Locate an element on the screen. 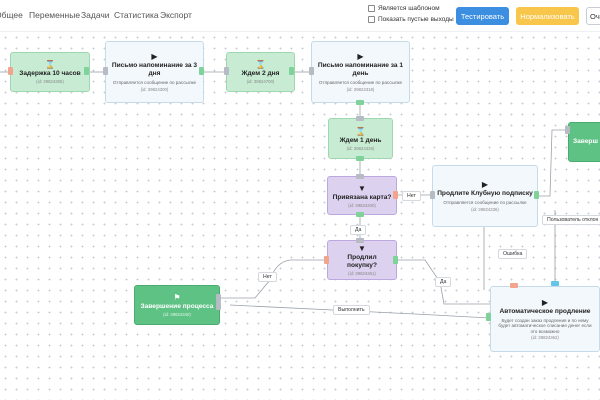 Image resolution: width=600 pixels, height=400 pixels. node-title: Письмо напоминание за 3 дня is located at coordinates (154, 70).